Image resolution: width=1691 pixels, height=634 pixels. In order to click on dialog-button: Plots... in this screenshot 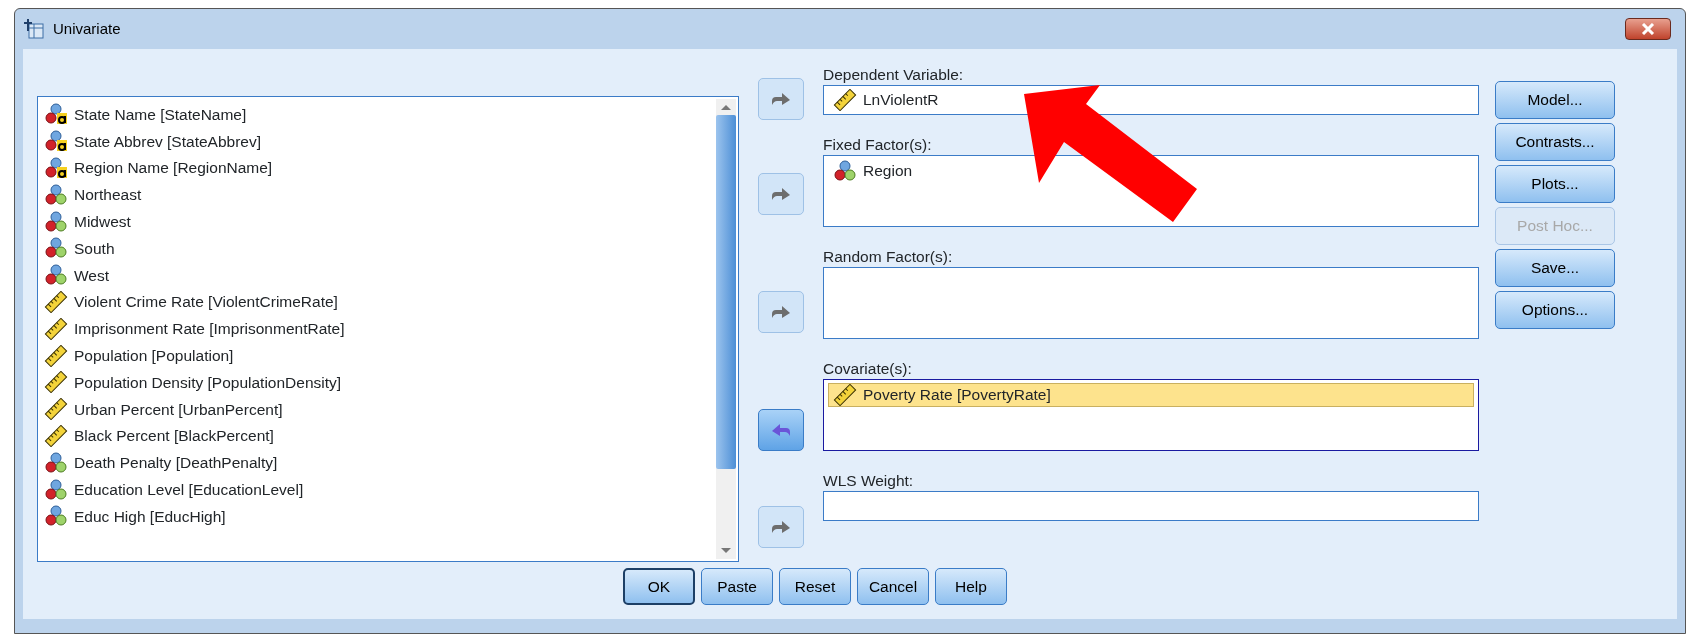, I will do `click(1555, 184)`.